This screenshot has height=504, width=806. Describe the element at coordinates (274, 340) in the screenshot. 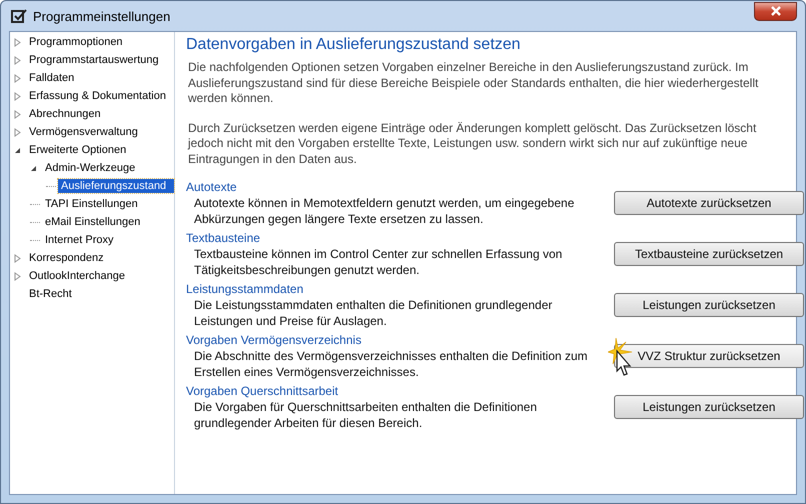

I see `section-title: Vorgaben Vermögensverzeichnis` at that location.